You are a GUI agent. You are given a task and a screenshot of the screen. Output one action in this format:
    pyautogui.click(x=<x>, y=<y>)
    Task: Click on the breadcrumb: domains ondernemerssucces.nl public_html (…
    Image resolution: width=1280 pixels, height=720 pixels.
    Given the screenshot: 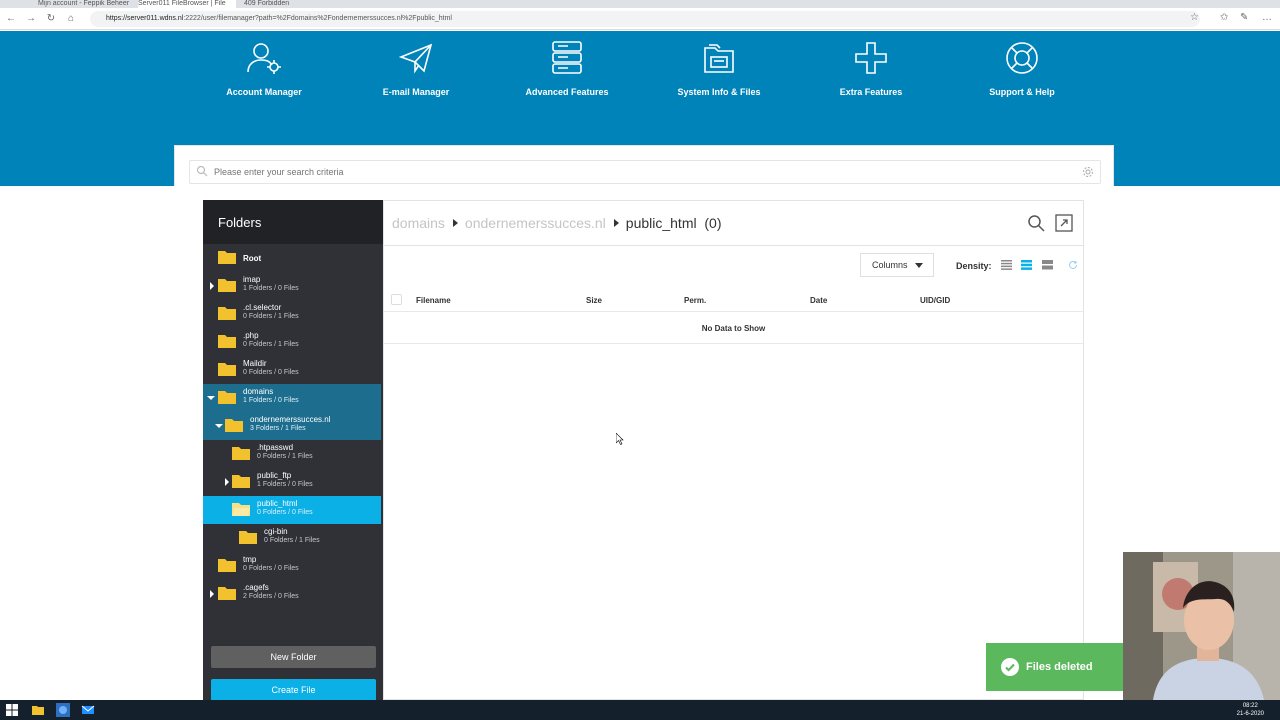 What is the action you would take?
    pyautogui.click(x=557, y=223)
    